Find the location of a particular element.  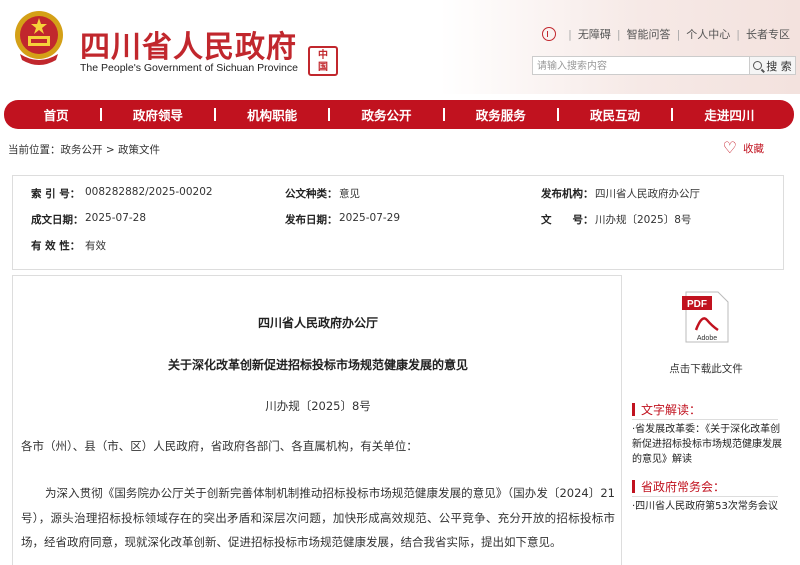

accessibility-link: 无障碍 is located at coordinates (594, 34).